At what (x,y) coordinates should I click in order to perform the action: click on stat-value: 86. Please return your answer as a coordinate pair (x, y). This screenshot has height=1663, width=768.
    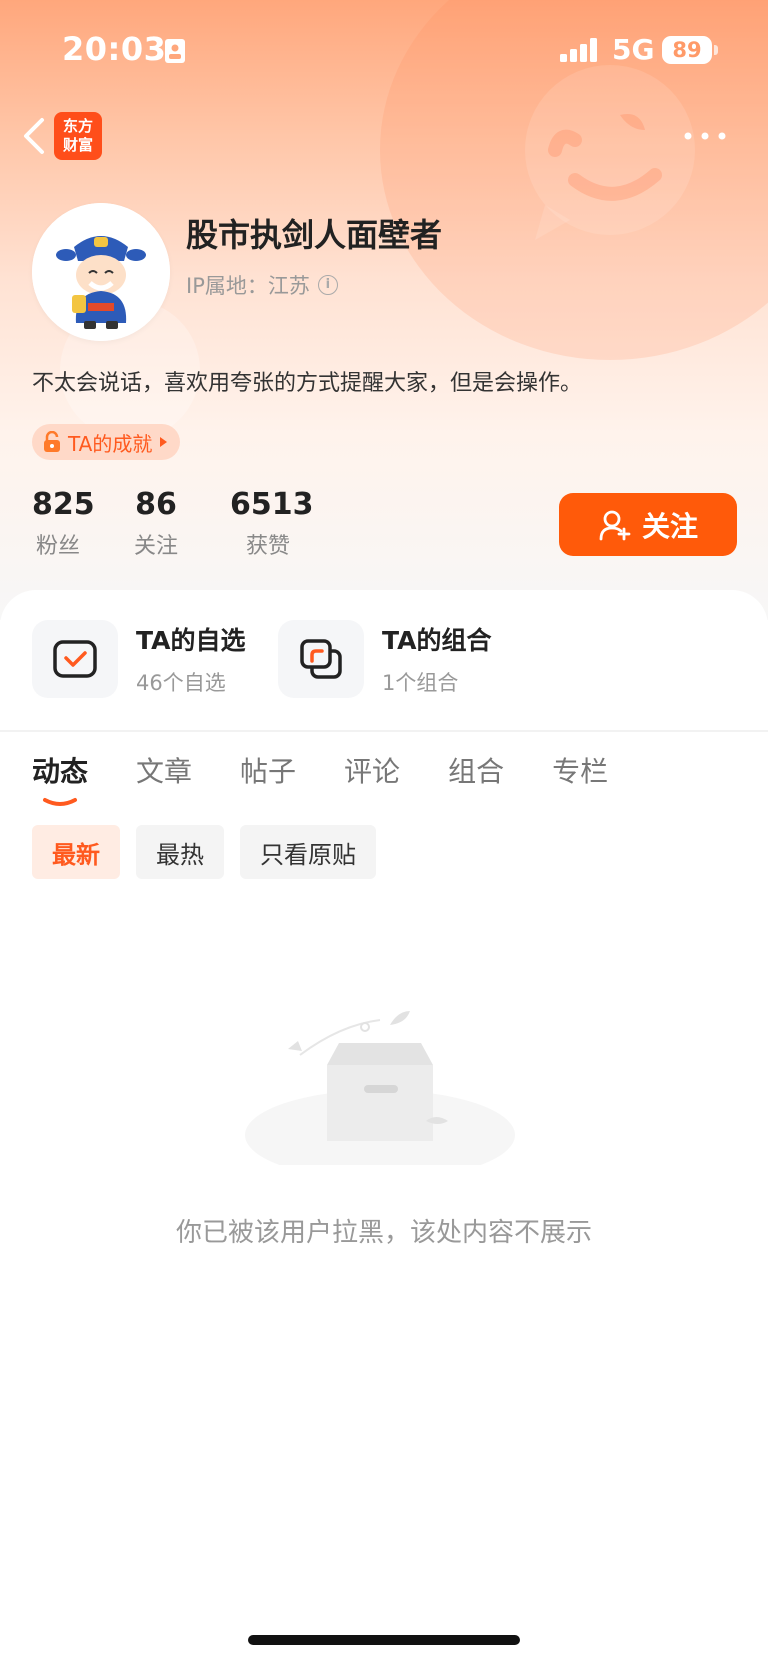
    Looking at the image, I should click on (156, 504).